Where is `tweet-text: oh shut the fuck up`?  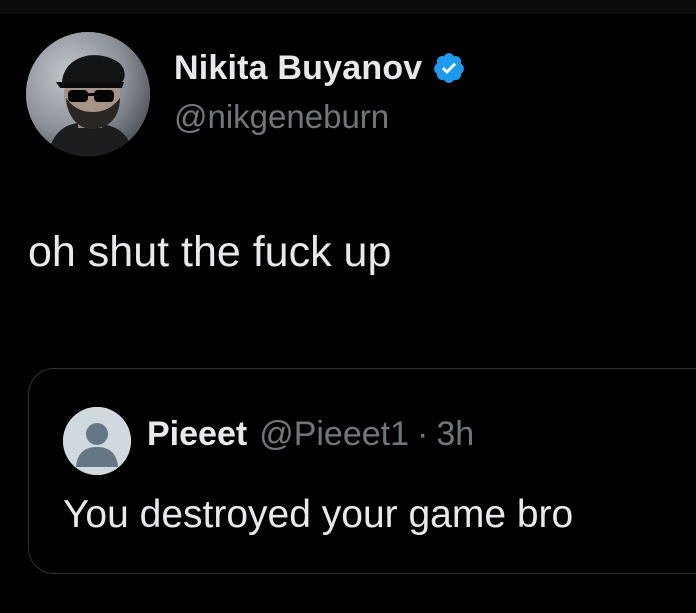
tweet-text: oh shut the fuck up is located at coordinates (210, 252).